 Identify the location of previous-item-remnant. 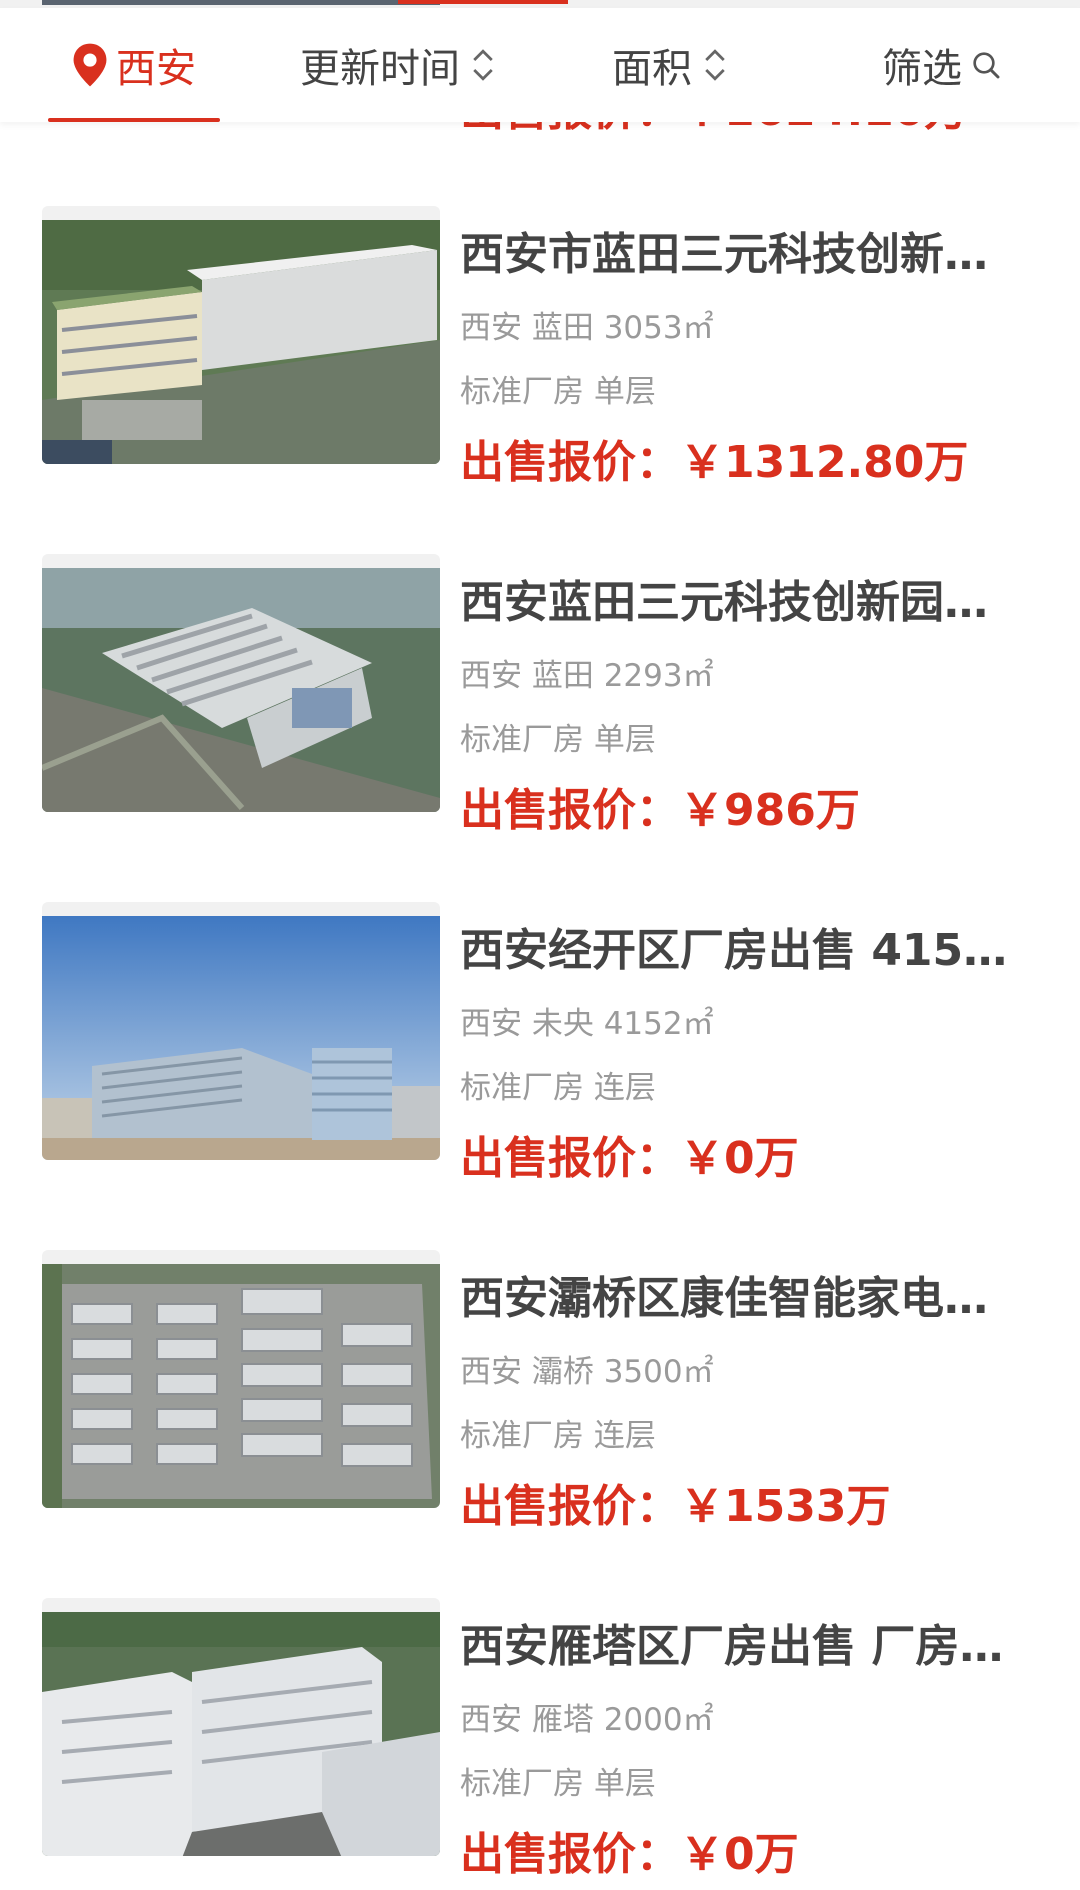
(540, 4).